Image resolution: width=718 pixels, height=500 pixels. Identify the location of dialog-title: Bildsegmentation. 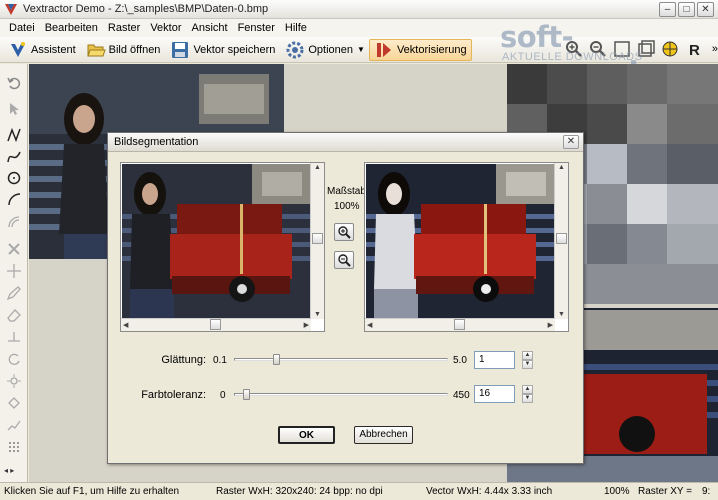
(156, 142).